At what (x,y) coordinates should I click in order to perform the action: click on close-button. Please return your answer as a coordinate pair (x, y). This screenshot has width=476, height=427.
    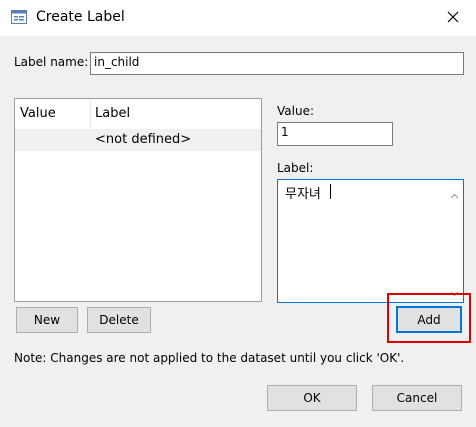
    Looking at the image, I should click on (453, 18).